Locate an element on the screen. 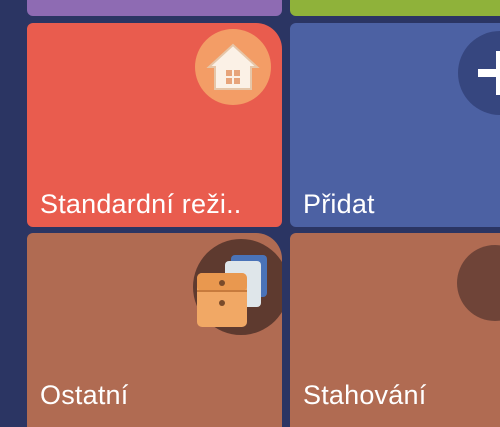 The height and width of the screenshot is (427, 500). archive-box-icon is located at coordinates (237, 287).